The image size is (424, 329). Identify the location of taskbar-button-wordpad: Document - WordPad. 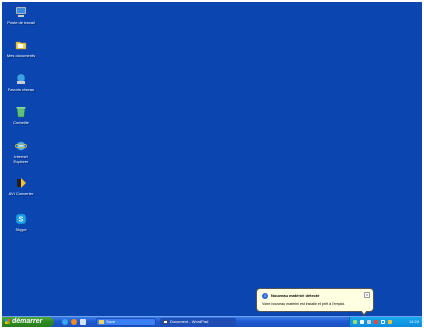
(198, 322).